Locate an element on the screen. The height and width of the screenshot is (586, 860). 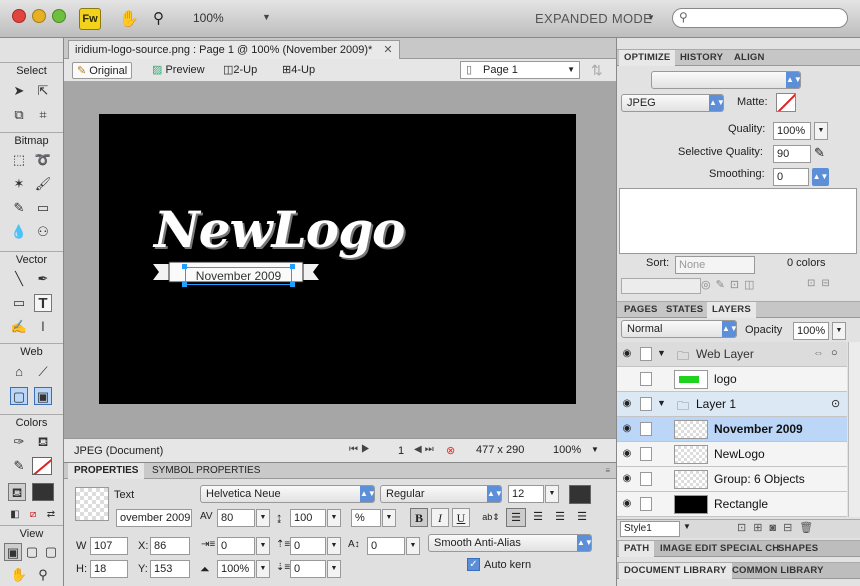
tab-symbol-properties: SYMBOL PROPERTIES is located at coordinates (206, 471).